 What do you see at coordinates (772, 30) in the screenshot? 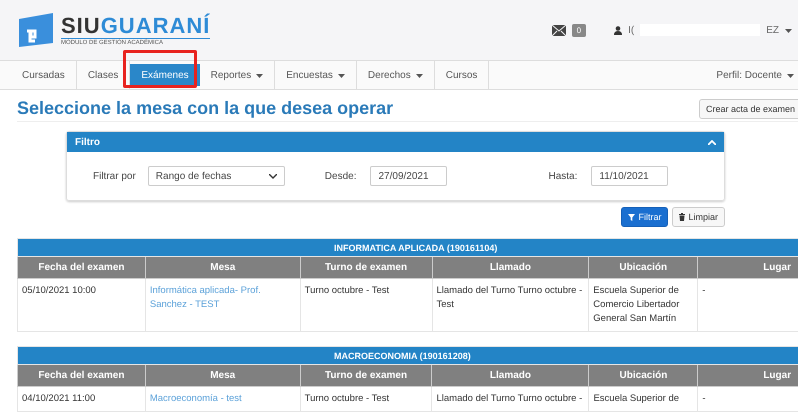
I see `user-name: EZ` at bounding box center [772, 30].